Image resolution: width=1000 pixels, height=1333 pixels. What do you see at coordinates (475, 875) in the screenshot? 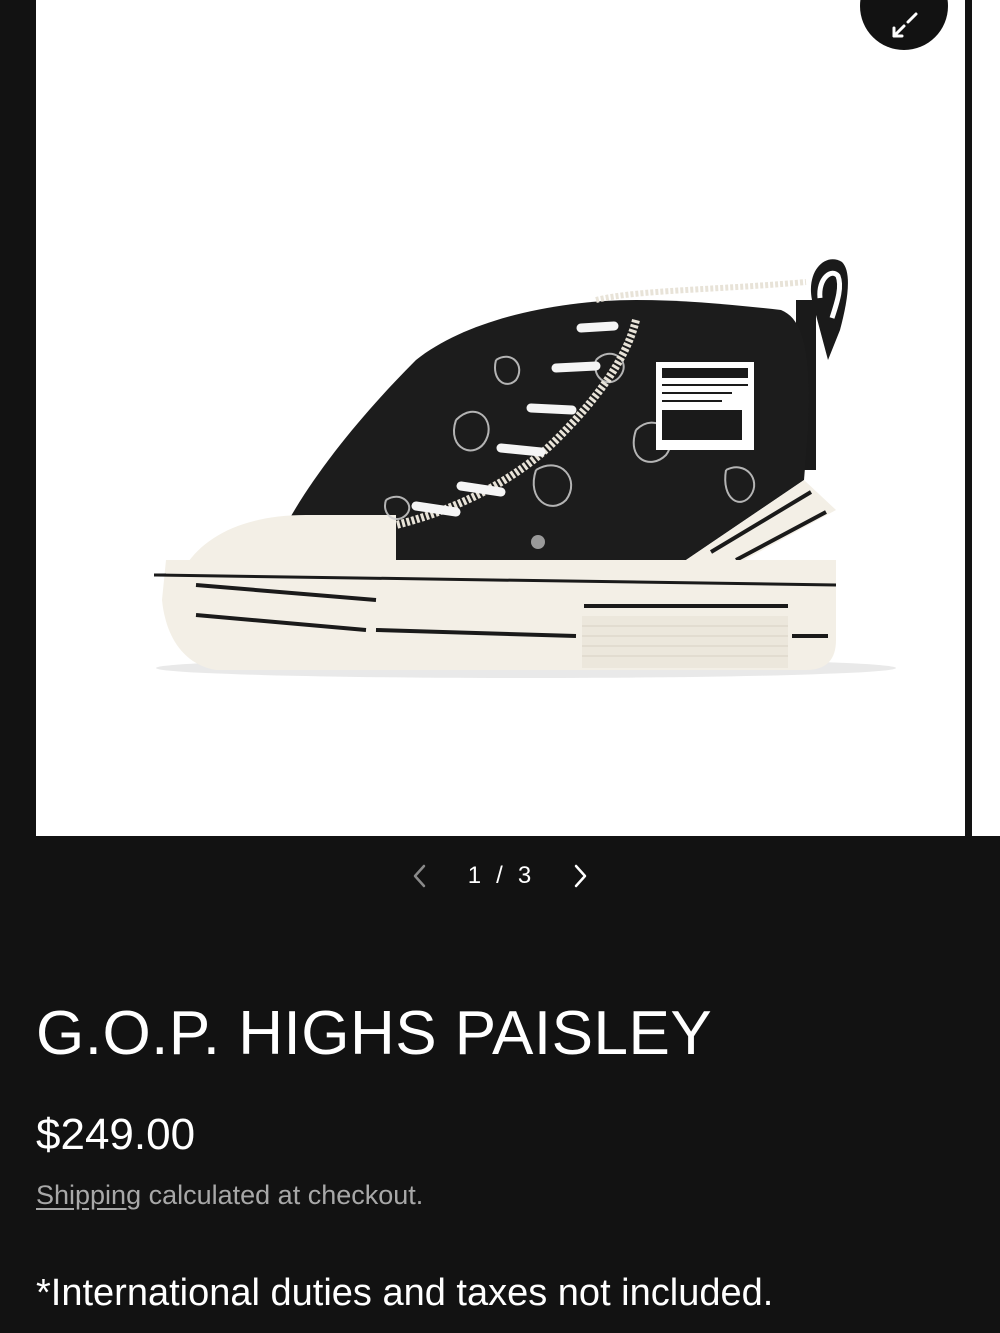
I see `slide-counter-current: 1` at bounding box center [475, 875].